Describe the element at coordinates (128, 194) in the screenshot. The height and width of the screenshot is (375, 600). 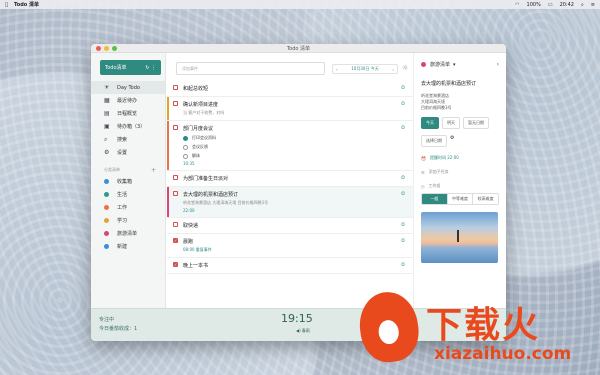
I see `sidebar-list-item: 生活` at that location.